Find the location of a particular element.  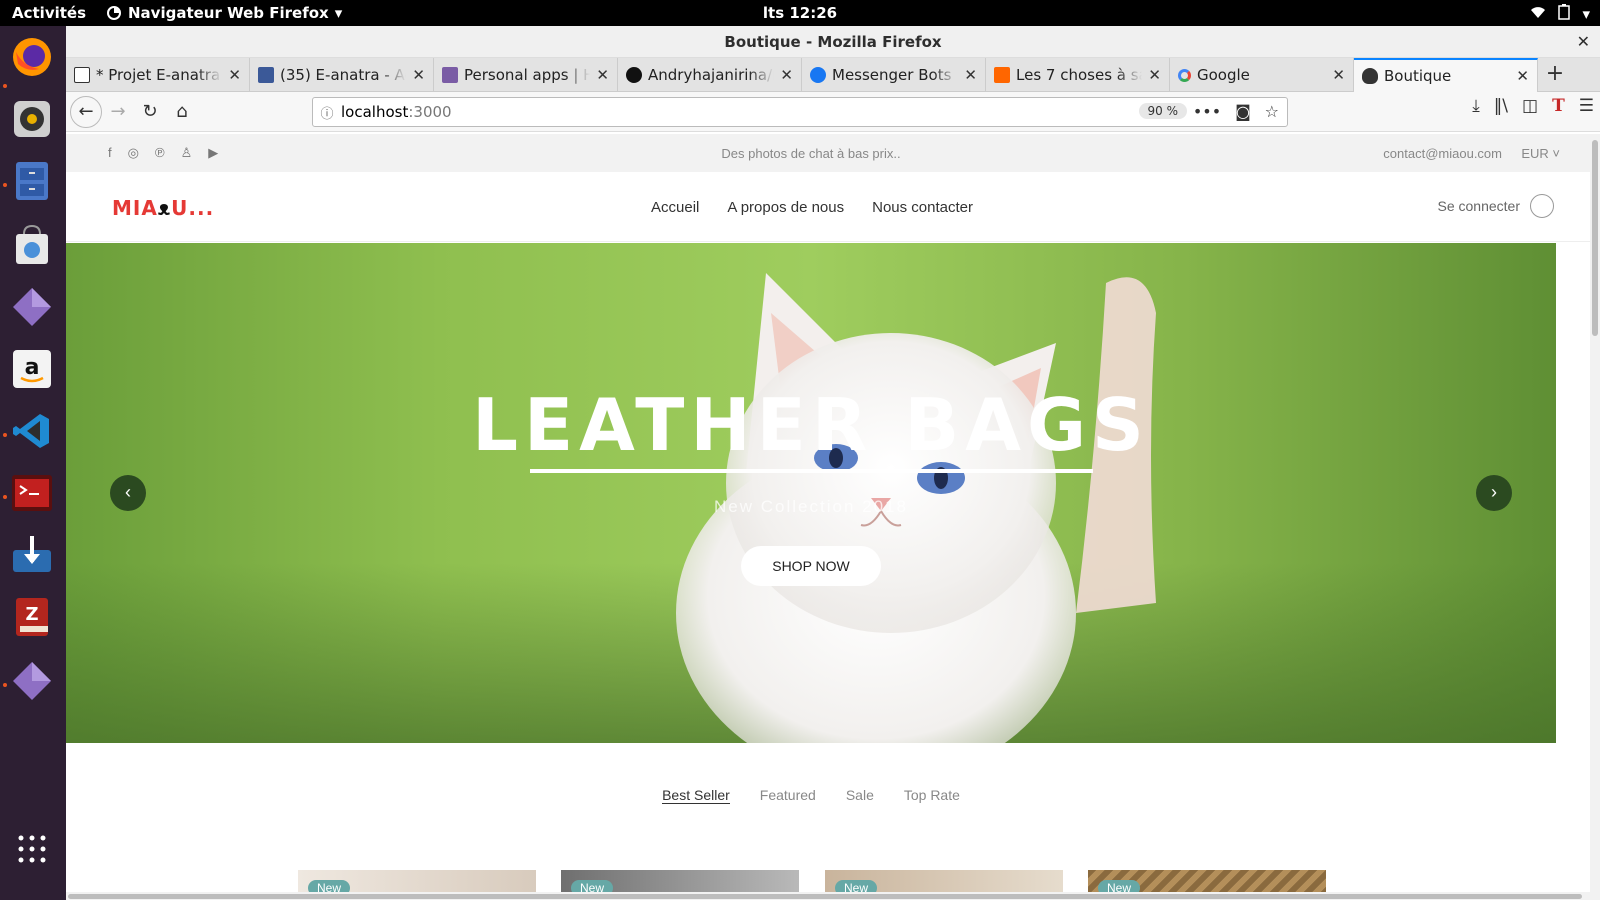

show-apps-icon is located at coordinates (32, 849).